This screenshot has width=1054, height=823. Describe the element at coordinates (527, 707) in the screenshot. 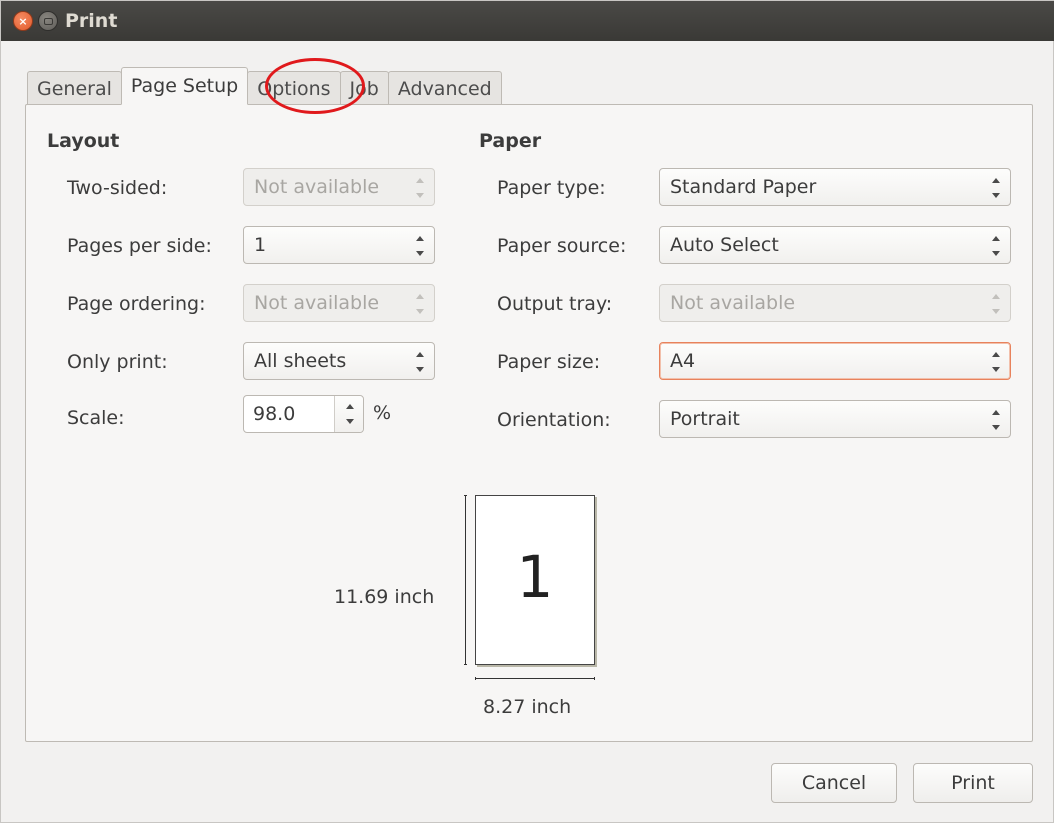

I see `width-dimension-label: 8.27 inch` at that location.